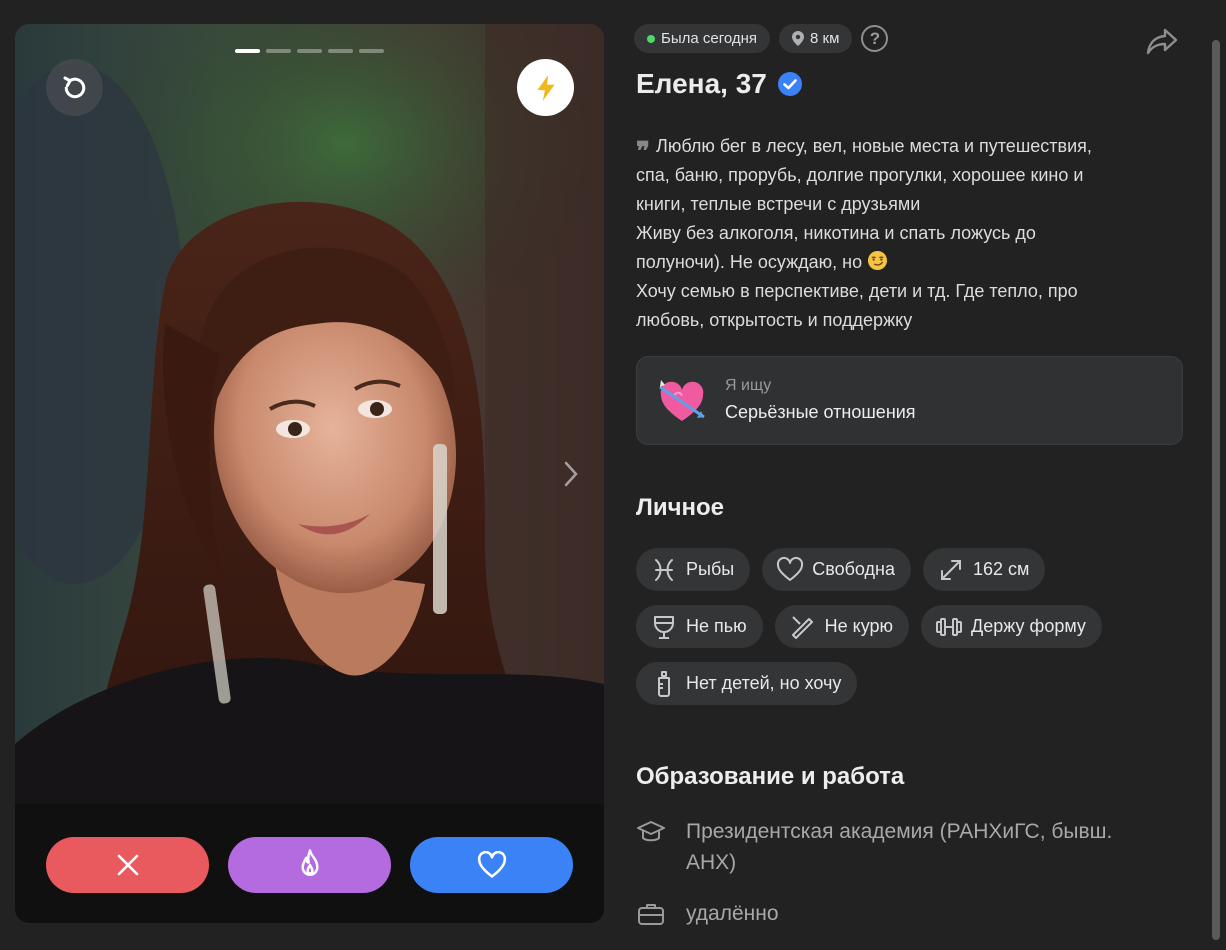 Image resolution: width=1226 pixels, height=950 pixels. Describe the element at coordinates (748, 385) in the screenshot. I see `looking-for-label: Я ищу` at that location.